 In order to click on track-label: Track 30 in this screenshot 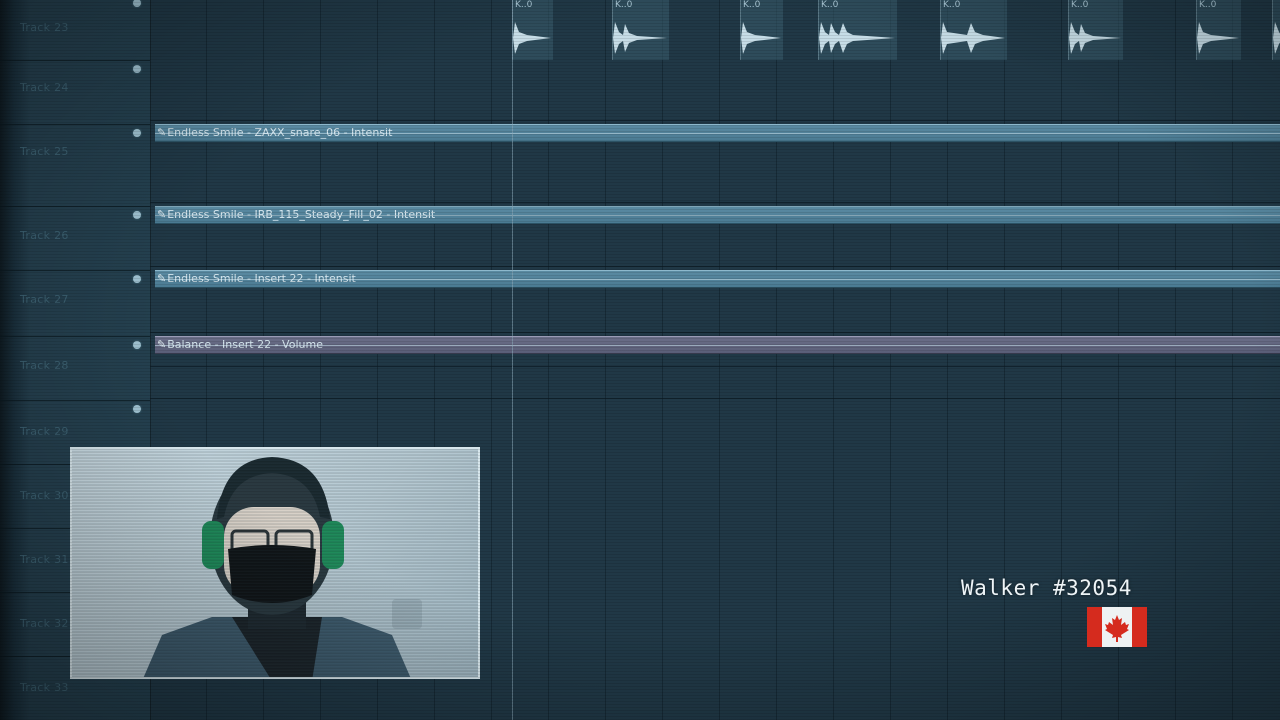, I will do `click(44, 495)`.